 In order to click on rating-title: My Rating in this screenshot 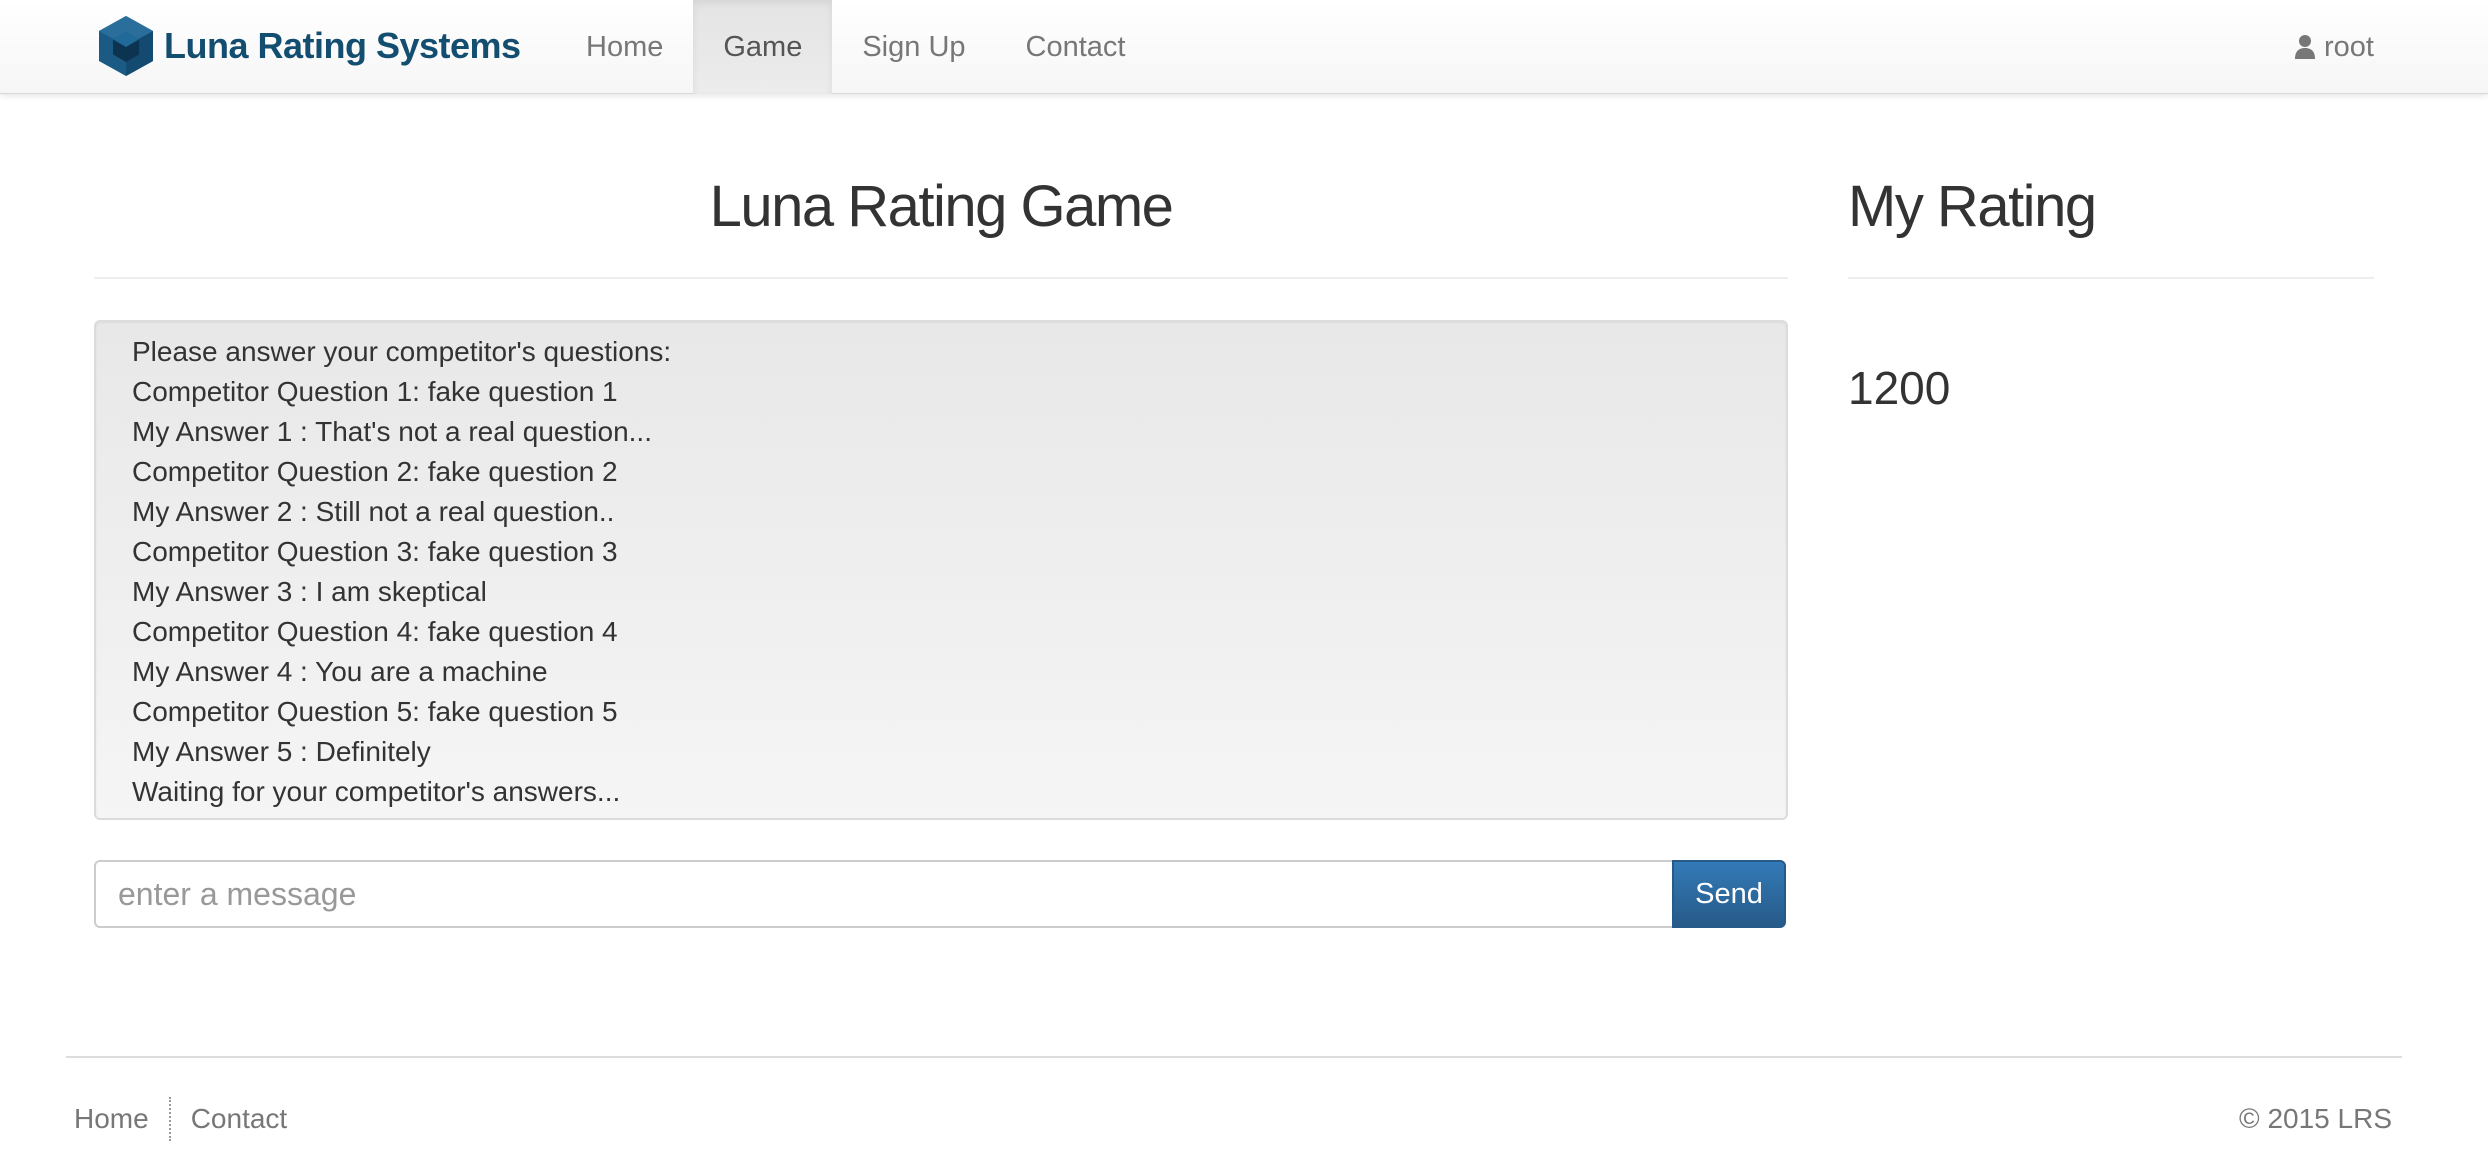, I will do `click(1972, 206)`.